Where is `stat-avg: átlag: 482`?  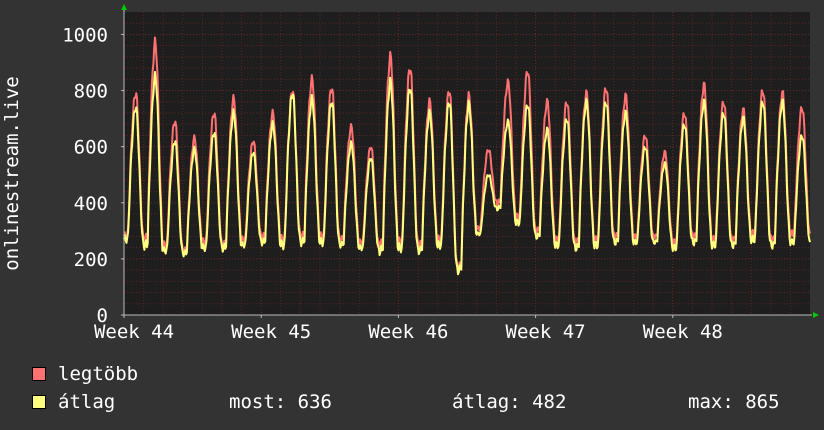 stat-avg: átlag: 482 is located at coordinates (509, 402).